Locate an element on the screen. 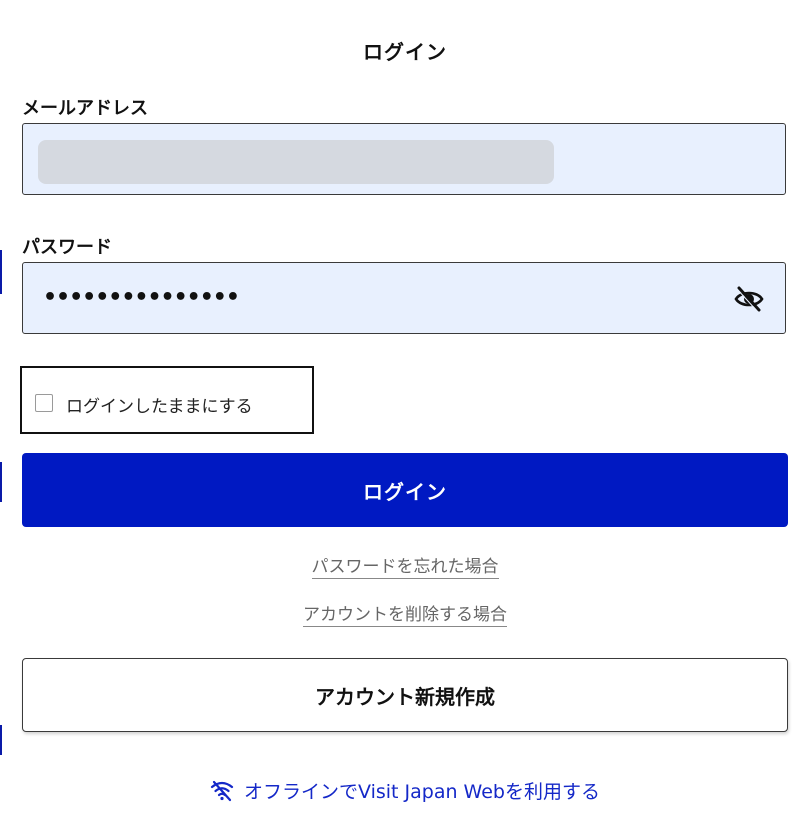  forgot-password-row: パスワードを忘れた場合 is located at coordinates (400, 565).